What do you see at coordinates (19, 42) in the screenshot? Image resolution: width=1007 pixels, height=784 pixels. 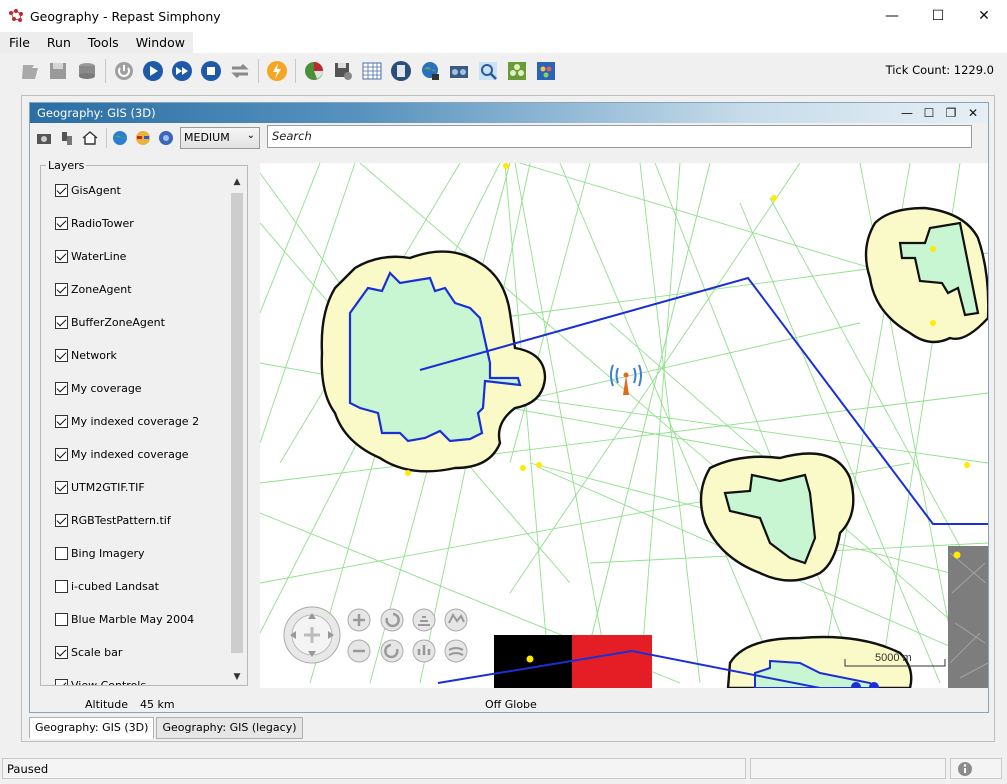 I see `menu-file: File` at bounding box center [19, 42].